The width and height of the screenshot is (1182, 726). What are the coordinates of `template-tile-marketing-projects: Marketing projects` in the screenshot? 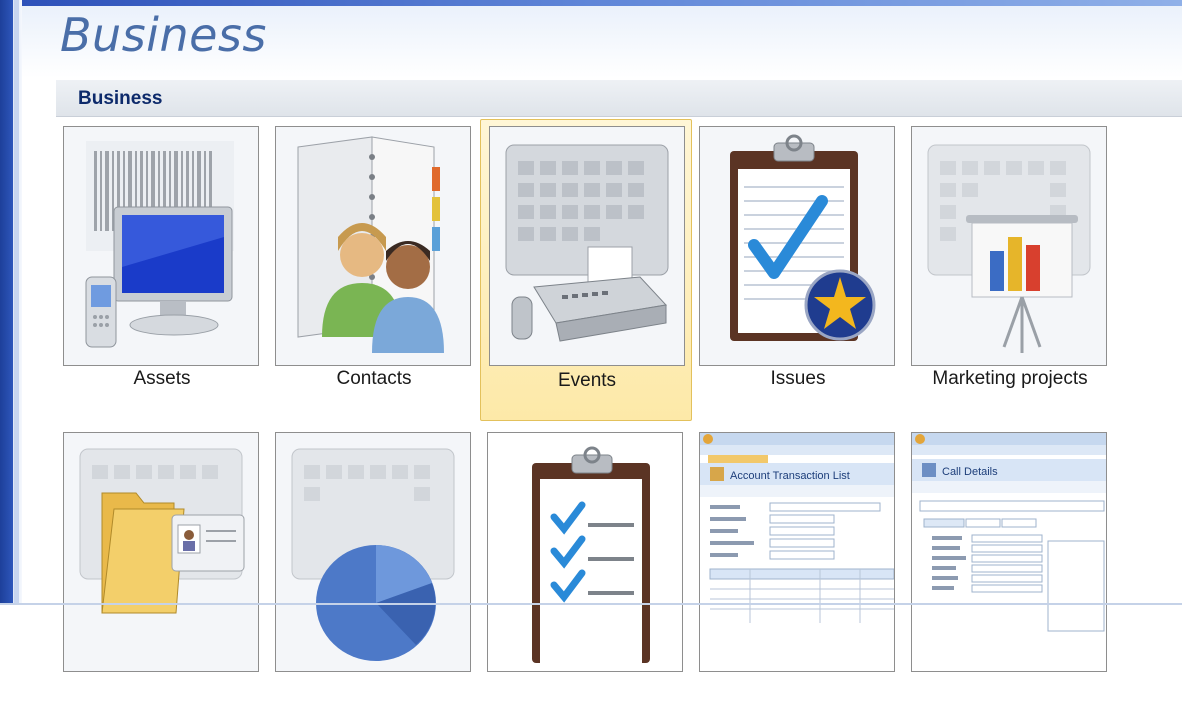 It's located at (1010, 269).